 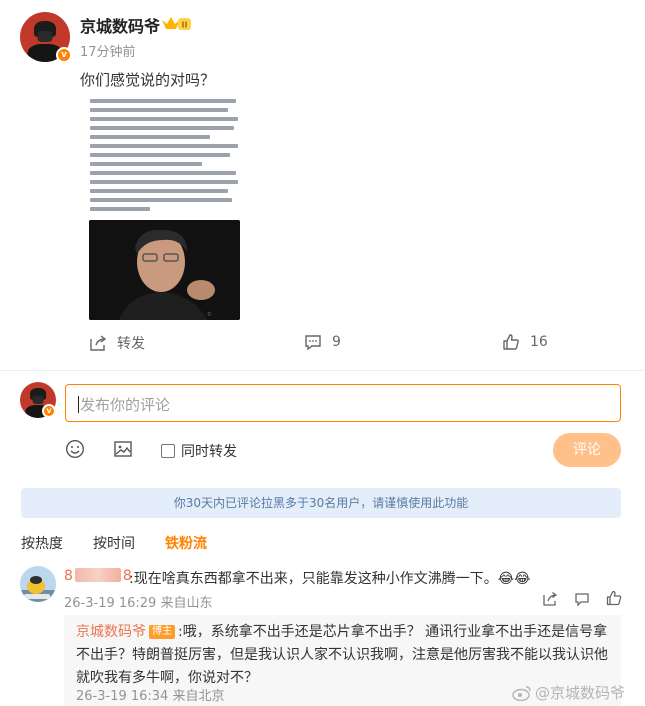 What do you see at coordinates (580, 693) in the screenshot?
I see `watermark-text: @京城数码爷` at bounding box center [580, 693].